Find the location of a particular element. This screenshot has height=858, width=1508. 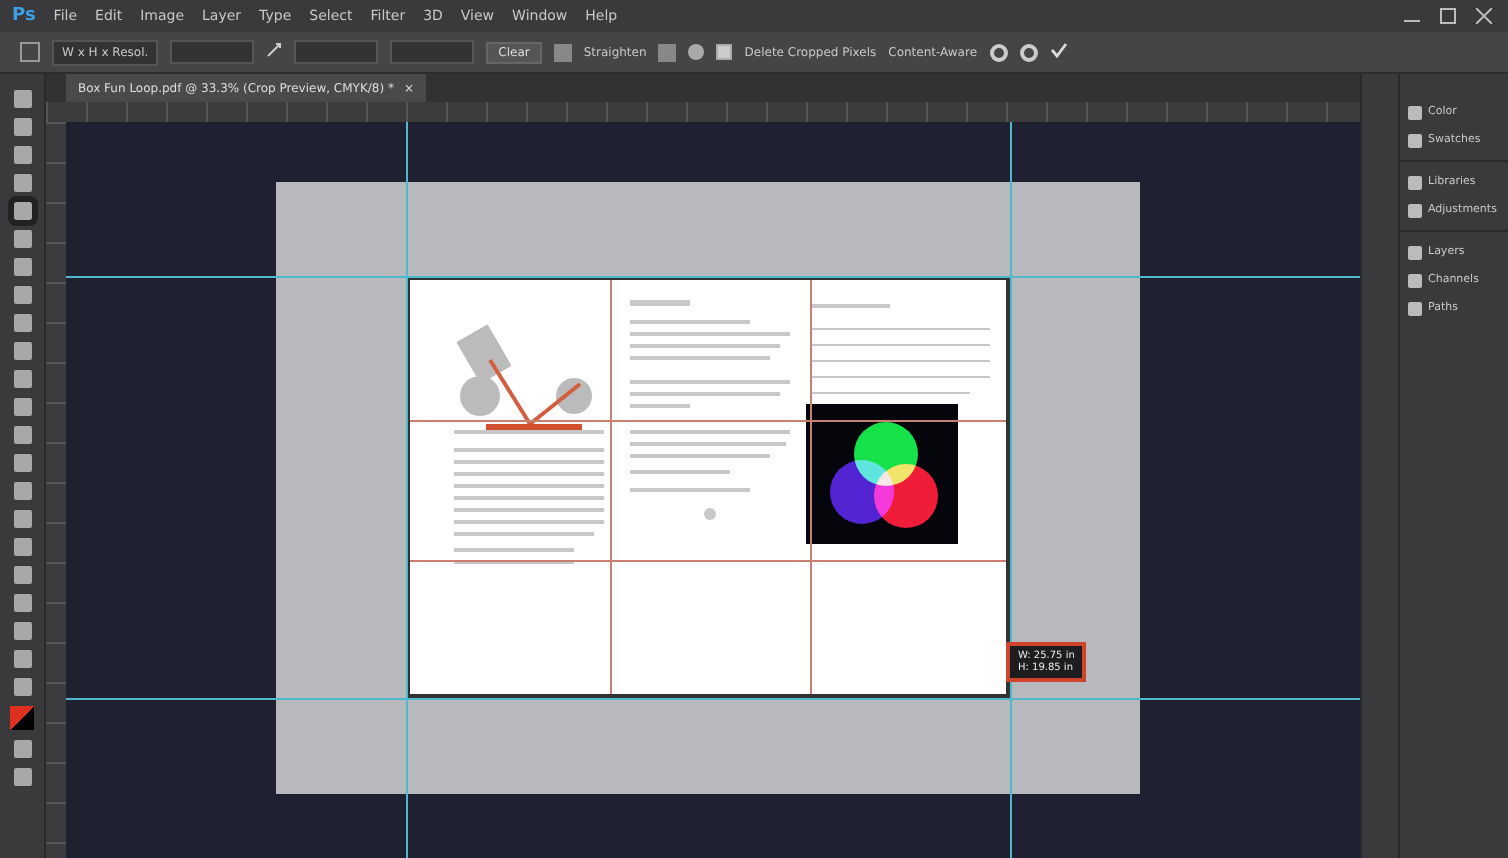

color-swatches-icon is located at coordinates (22, 718).